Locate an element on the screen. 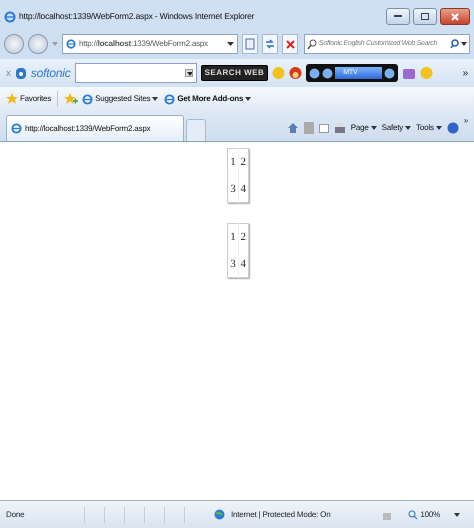 This screenshot has height=528, width=474. favorites-button: Favorites is located at coordinates (29, 99).